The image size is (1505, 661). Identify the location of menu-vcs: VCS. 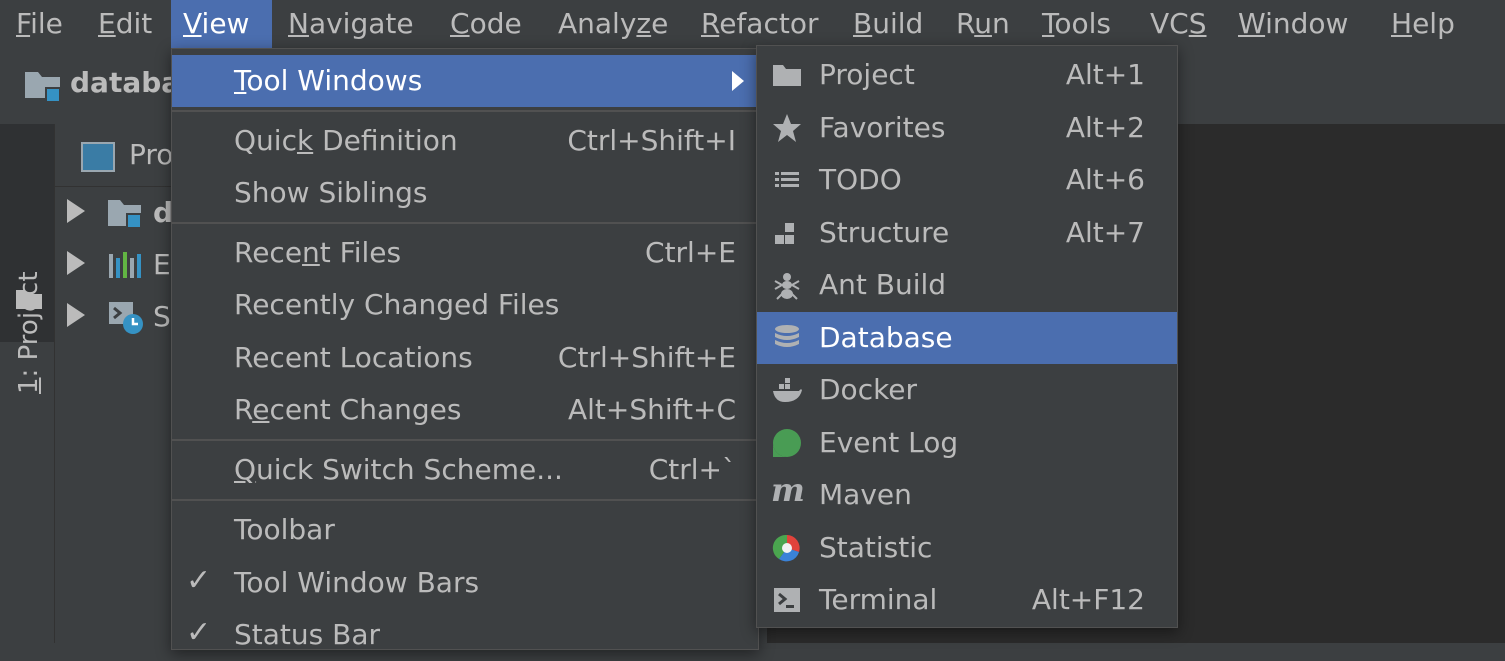
(1178, 24).